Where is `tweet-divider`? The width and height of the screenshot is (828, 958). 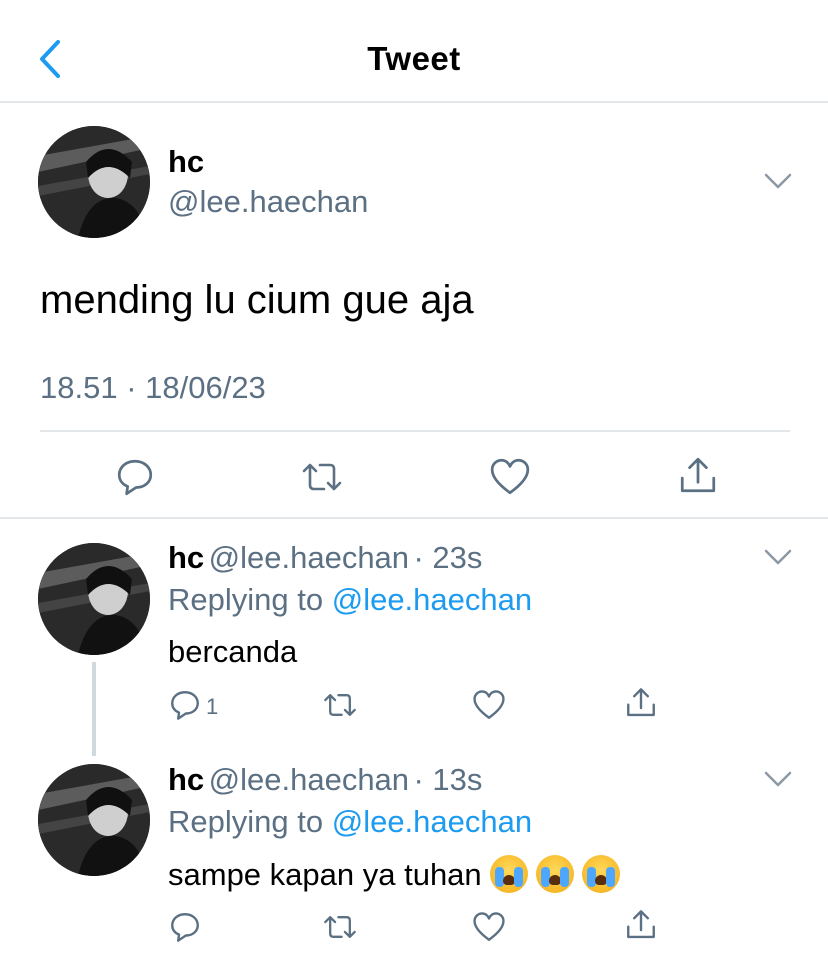 tweet-divider is located at coordinates (414, 518).